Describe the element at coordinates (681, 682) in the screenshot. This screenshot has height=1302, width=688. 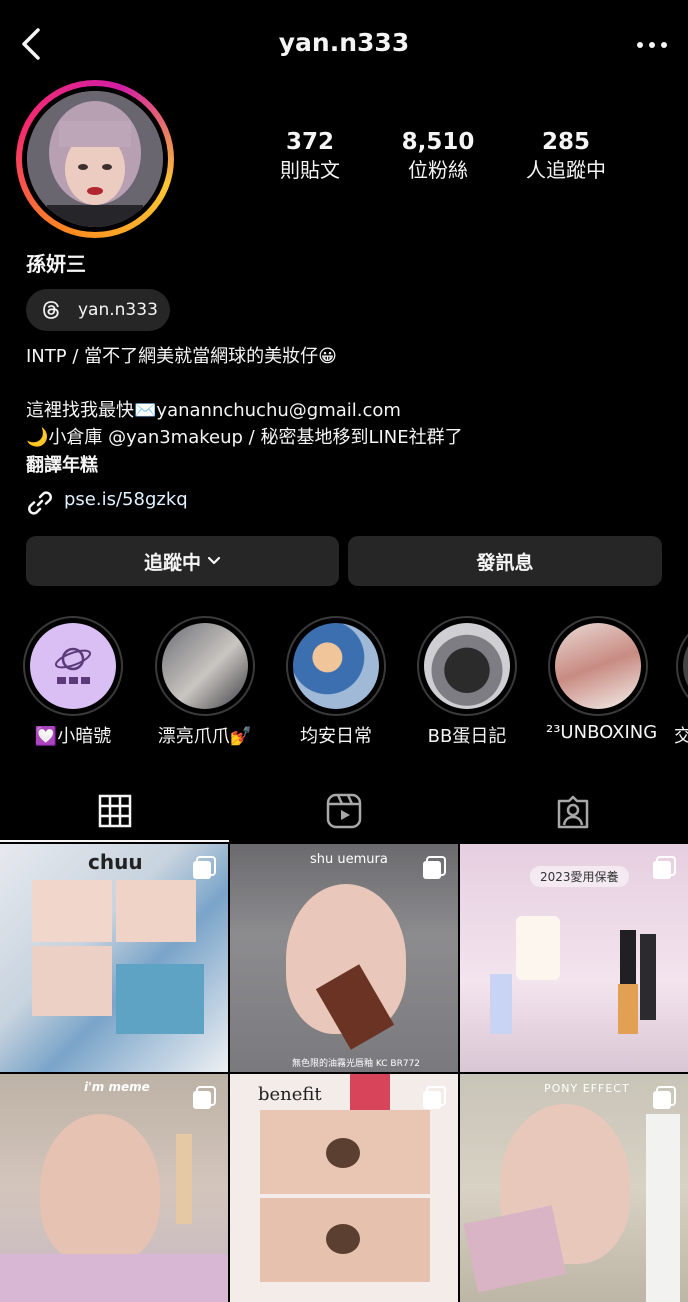
I see `highlight-item: 交` at that location.